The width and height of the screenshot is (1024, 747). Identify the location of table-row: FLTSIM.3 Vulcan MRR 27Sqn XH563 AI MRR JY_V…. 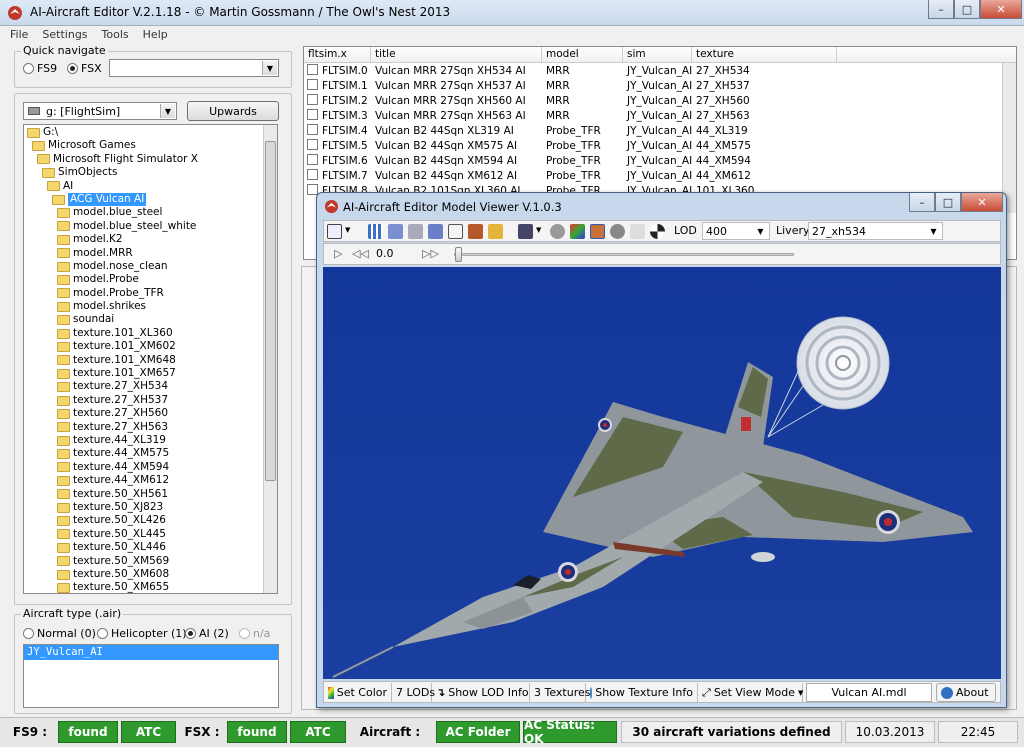
(660, 116).